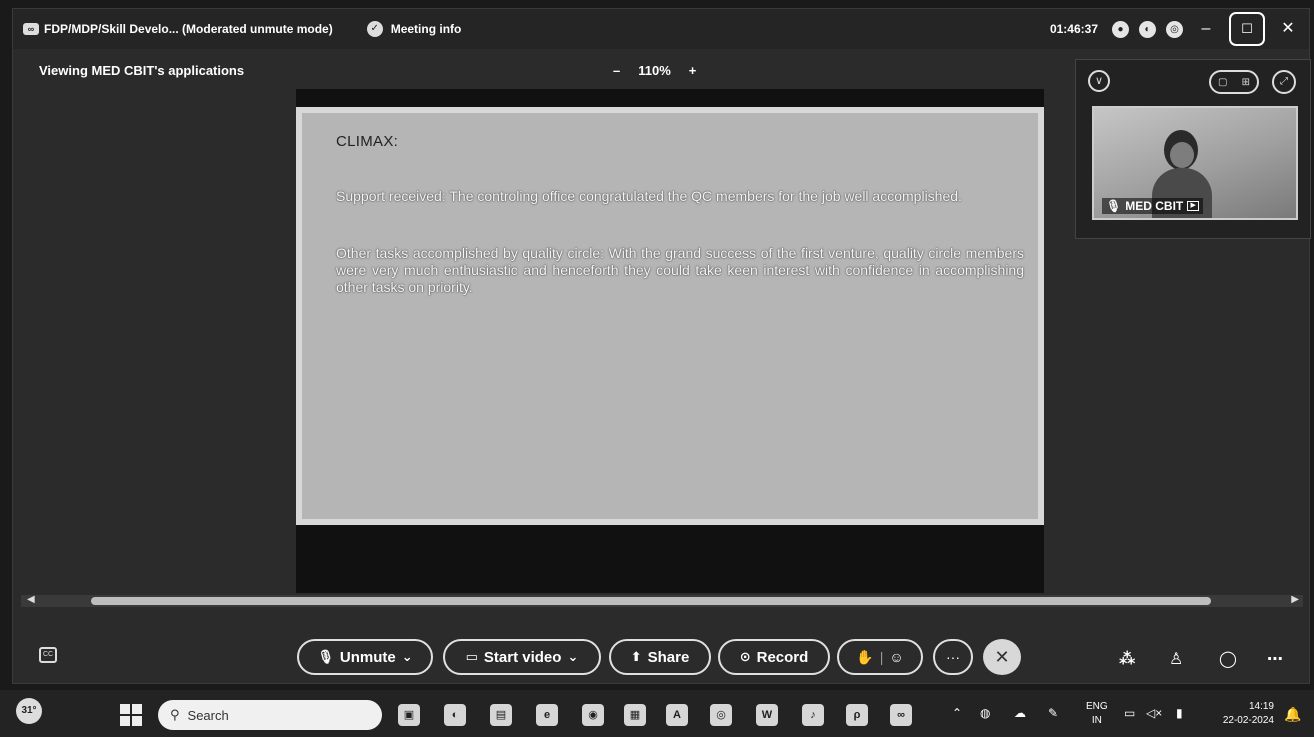 The image size is (1314, 737). I want to click on chevron-down-icon: ∨, so click(1099, 81).